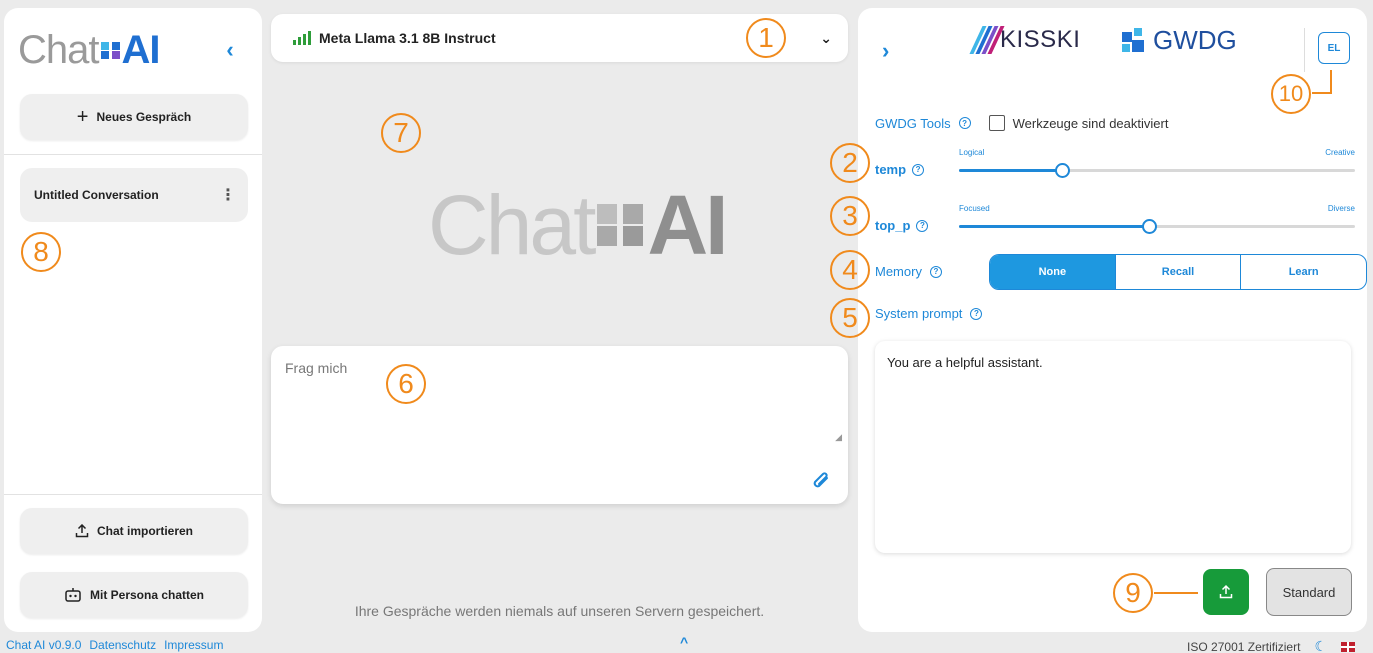 This screenshot has height=653, width=1373. I want to click on import-chat-label: Chat importieren, so click(144, 531).